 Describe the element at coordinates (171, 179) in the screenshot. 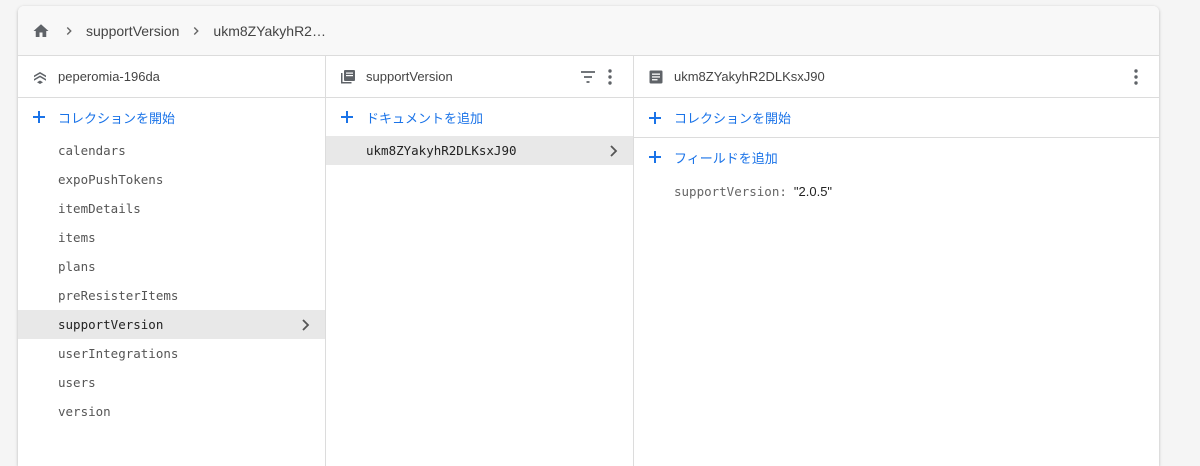

I see `collection-item-expoPushTokens: expoPushTokens` at that location.